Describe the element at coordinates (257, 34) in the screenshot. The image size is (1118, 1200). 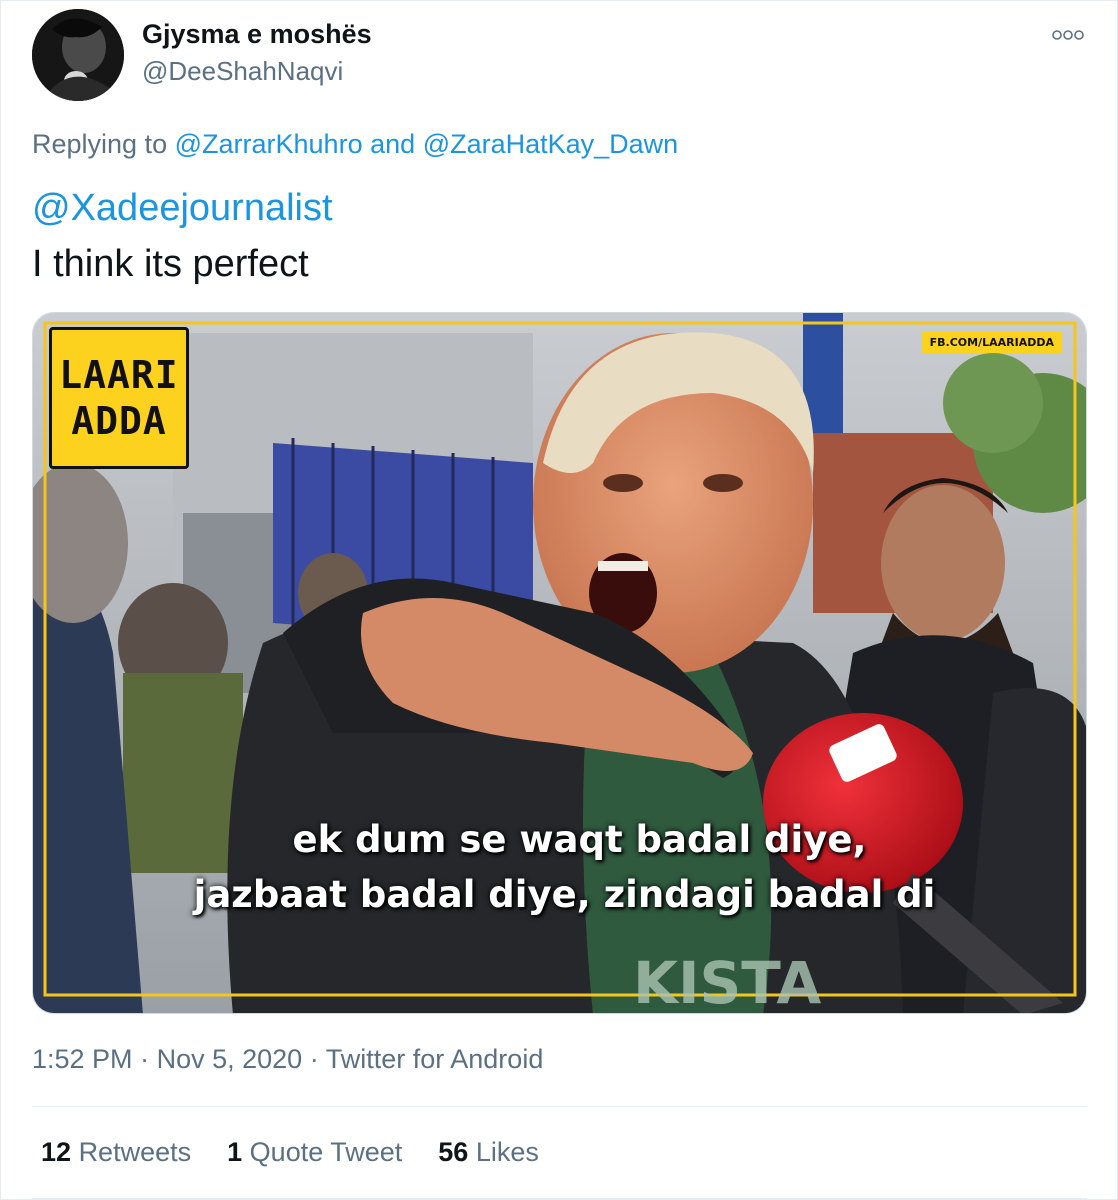
I see `author-display-name: Gjysma e moshës` at that location.